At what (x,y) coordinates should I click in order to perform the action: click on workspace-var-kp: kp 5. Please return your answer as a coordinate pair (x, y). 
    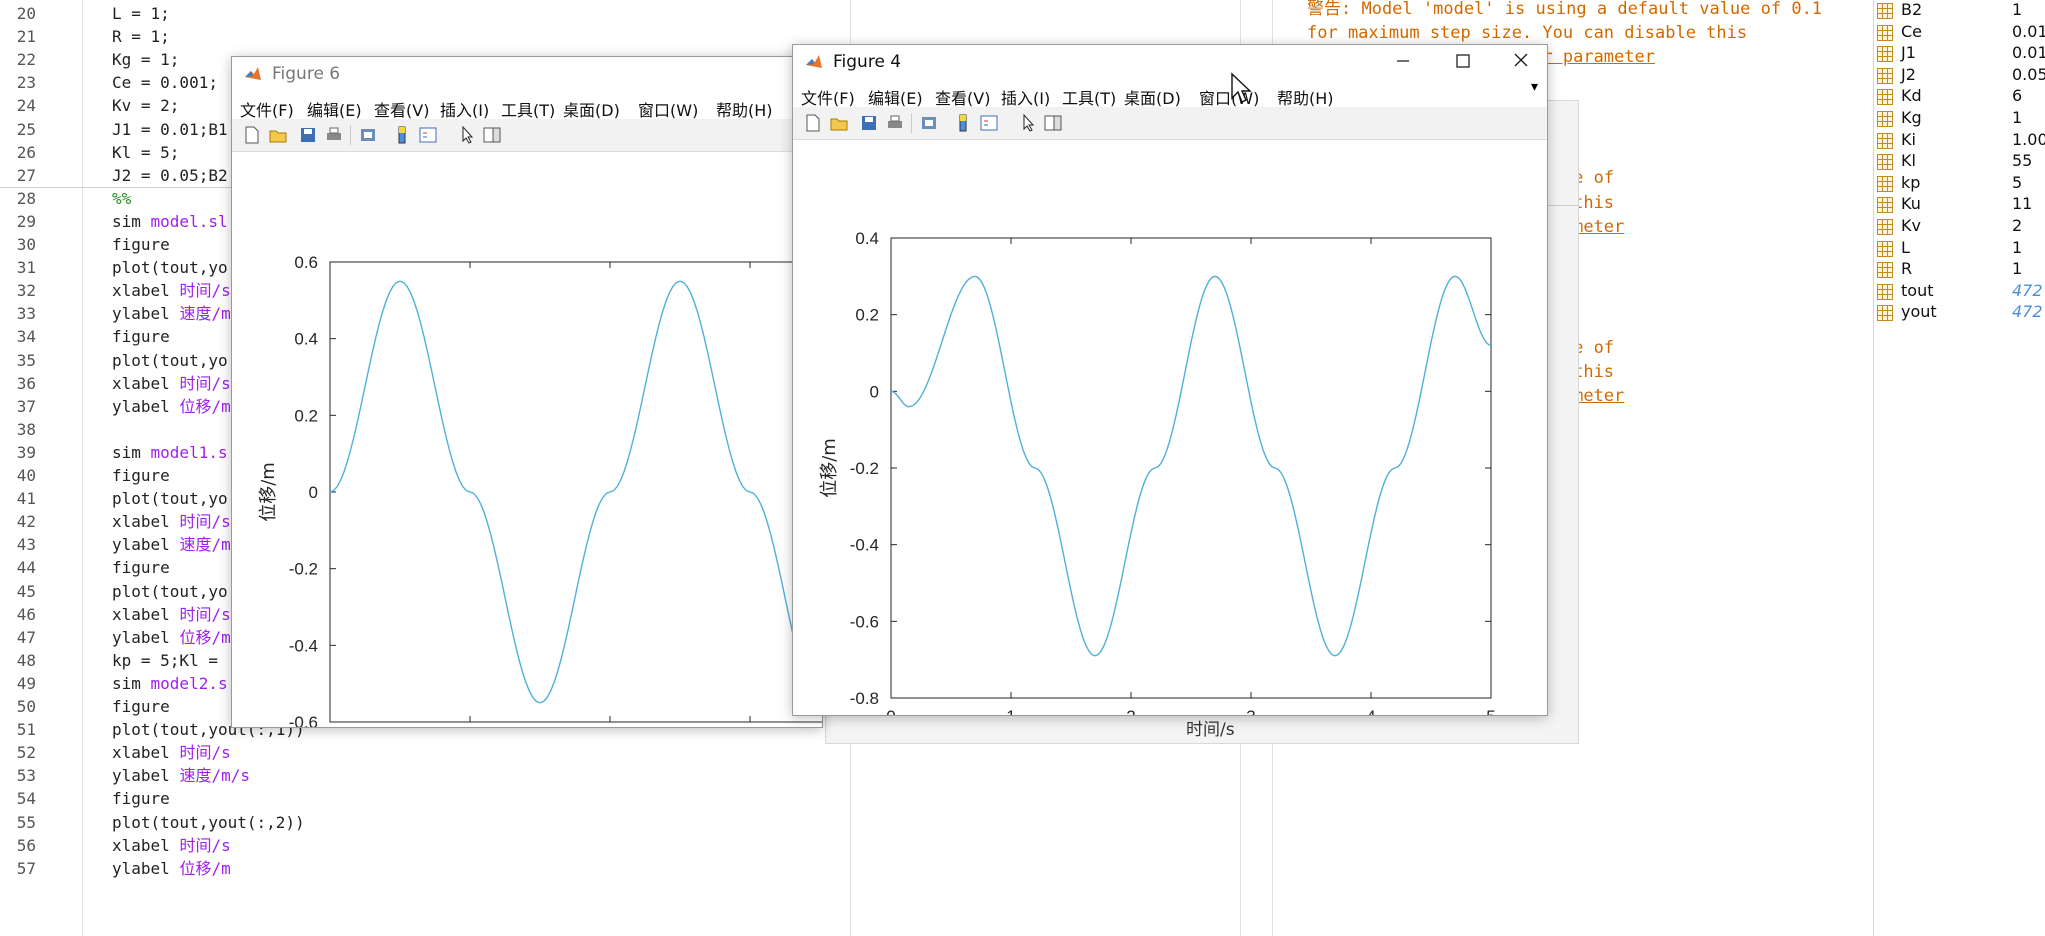
    Looking at the image, I should click on (1959, 183).